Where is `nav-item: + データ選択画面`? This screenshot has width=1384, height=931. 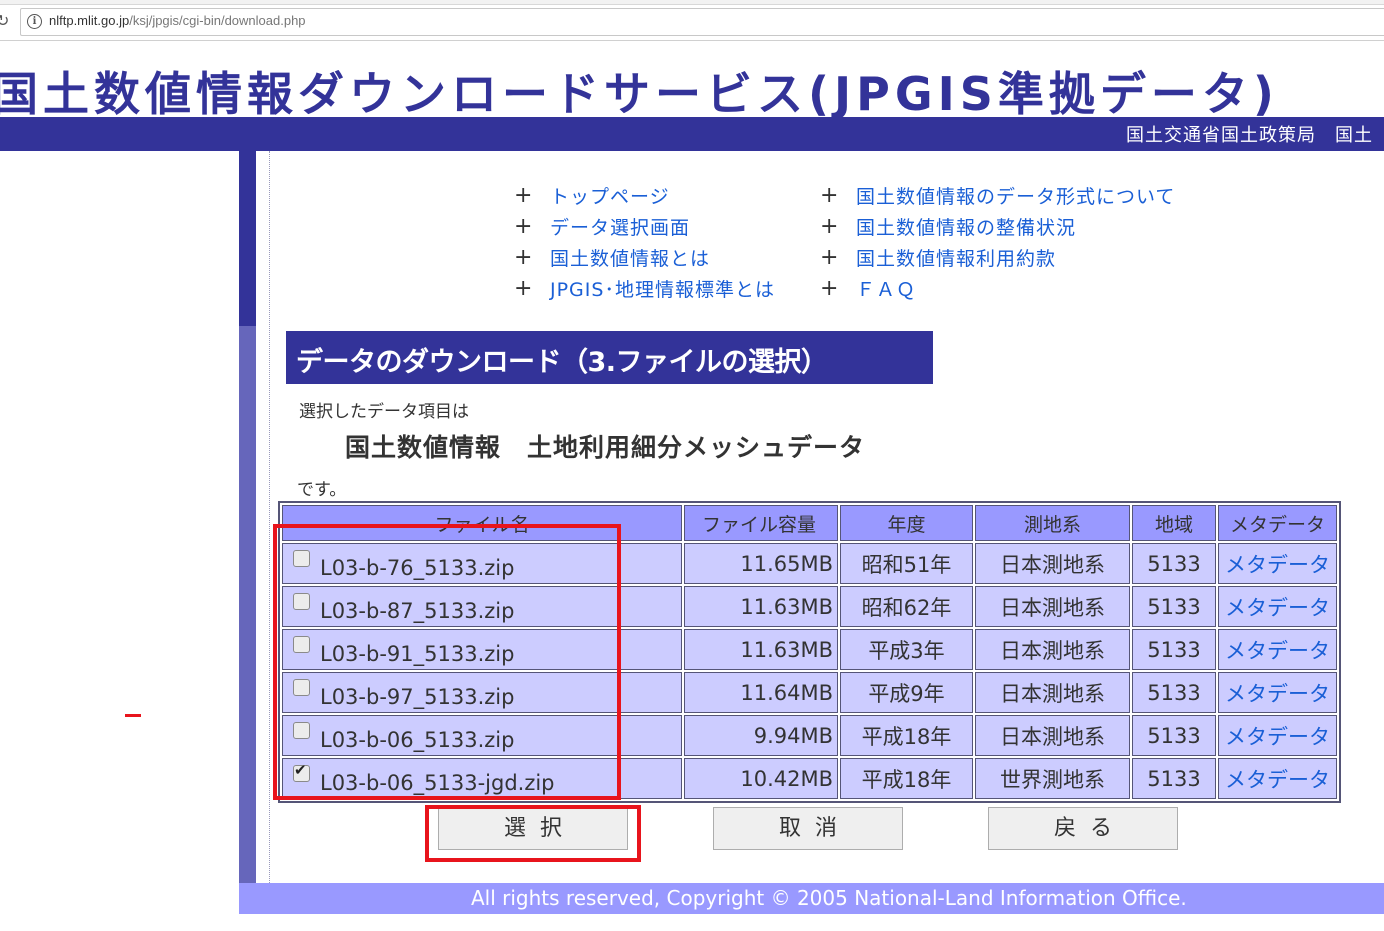
nav-item: + データ選択画面 is located at coordinates (644, 226).